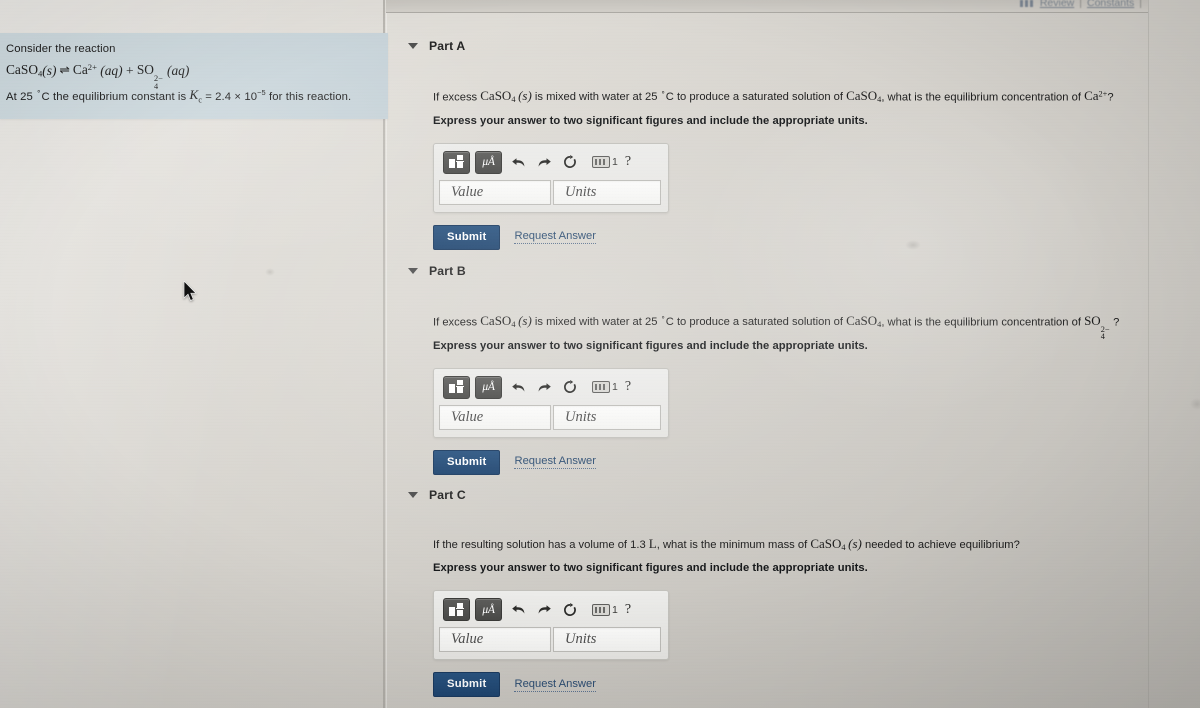  What do you see at coordinates (39, 94) in the screenshot?
I see `degree-symbol: °` at bounding box center [39, 94].